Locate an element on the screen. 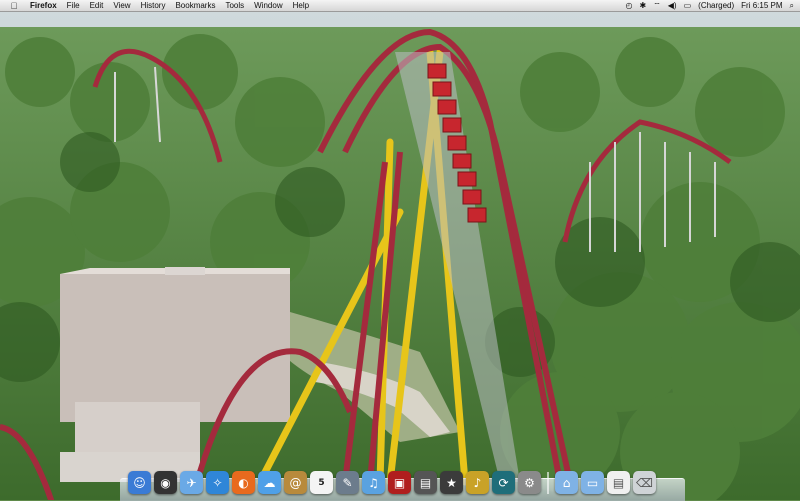 The width and height of the screenshot is (800, 501). garageband-icon: ♪ is located at coordinates (477, 482).